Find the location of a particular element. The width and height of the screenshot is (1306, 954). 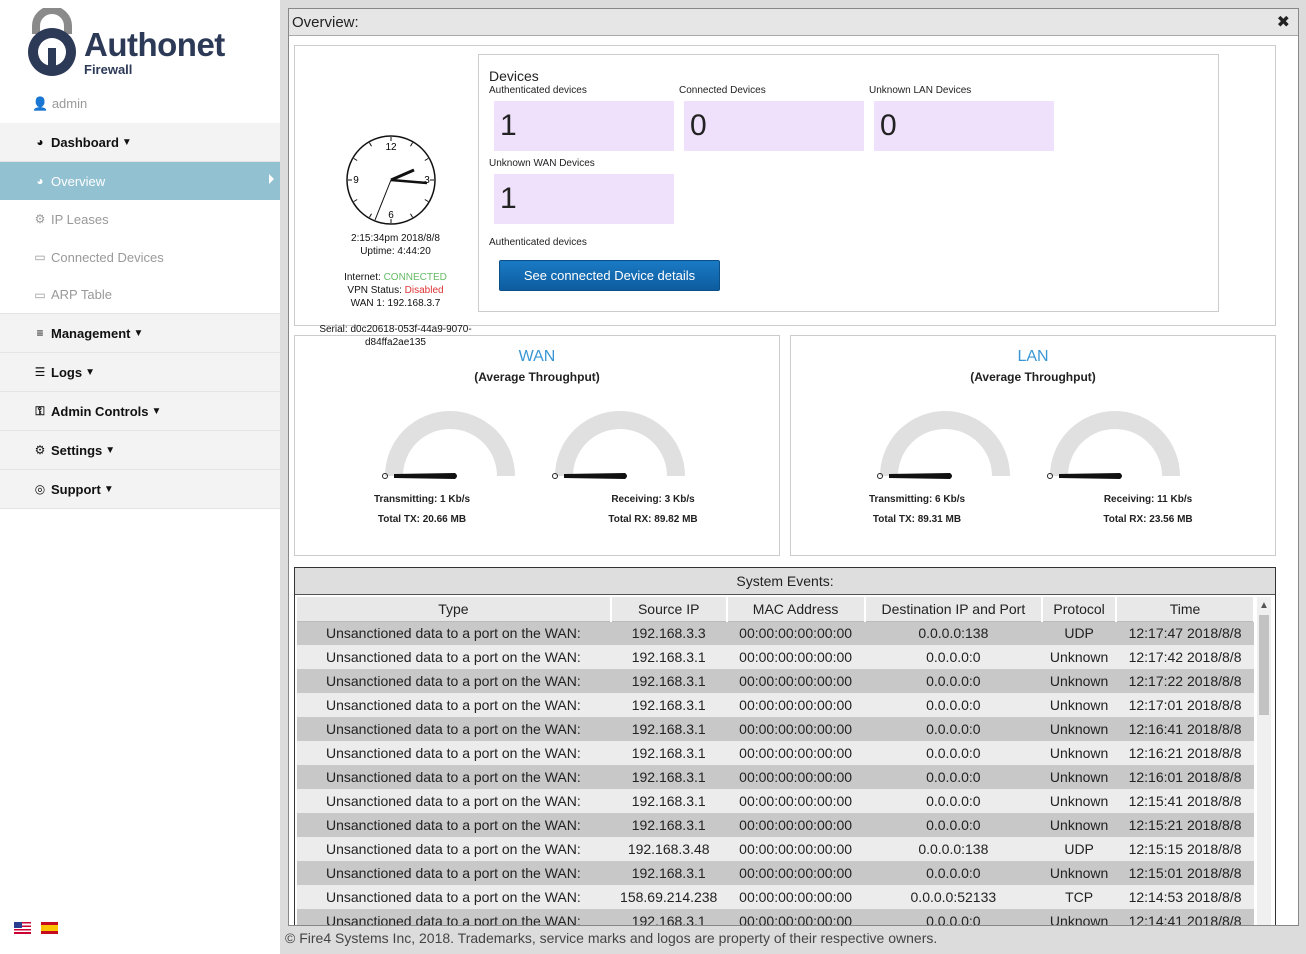

authenticated-devices-label: Authenticated devices is located at coordinates (538, 90).